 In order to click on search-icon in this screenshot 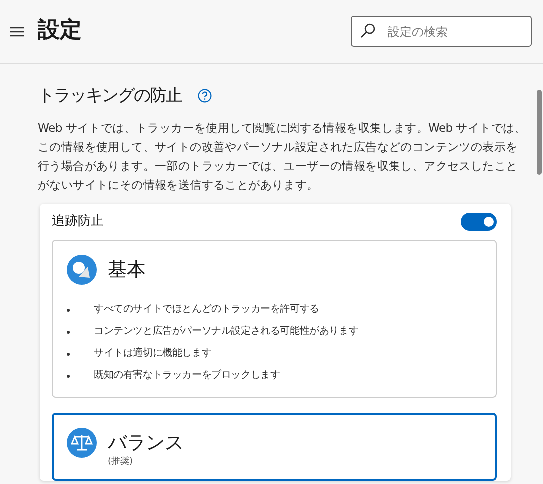, I will do `click(368, 31)`.